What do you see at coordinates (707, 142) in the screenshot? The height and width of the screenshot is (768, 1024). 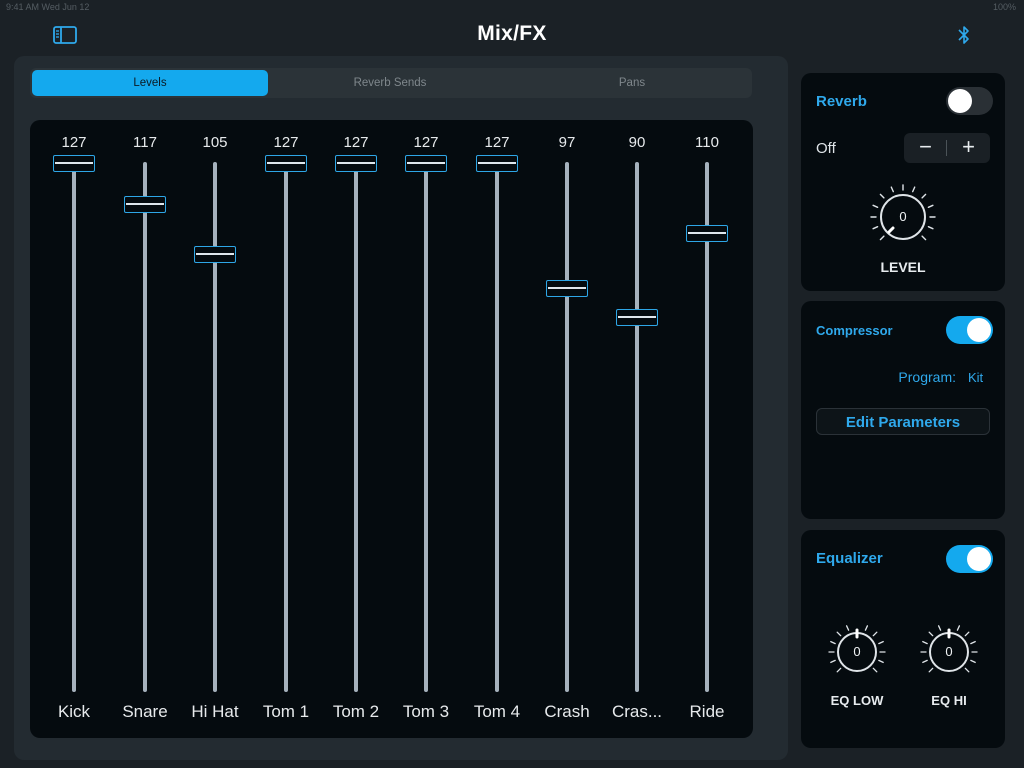 I see `channel-value: 110` at bounding box center [707, 142].